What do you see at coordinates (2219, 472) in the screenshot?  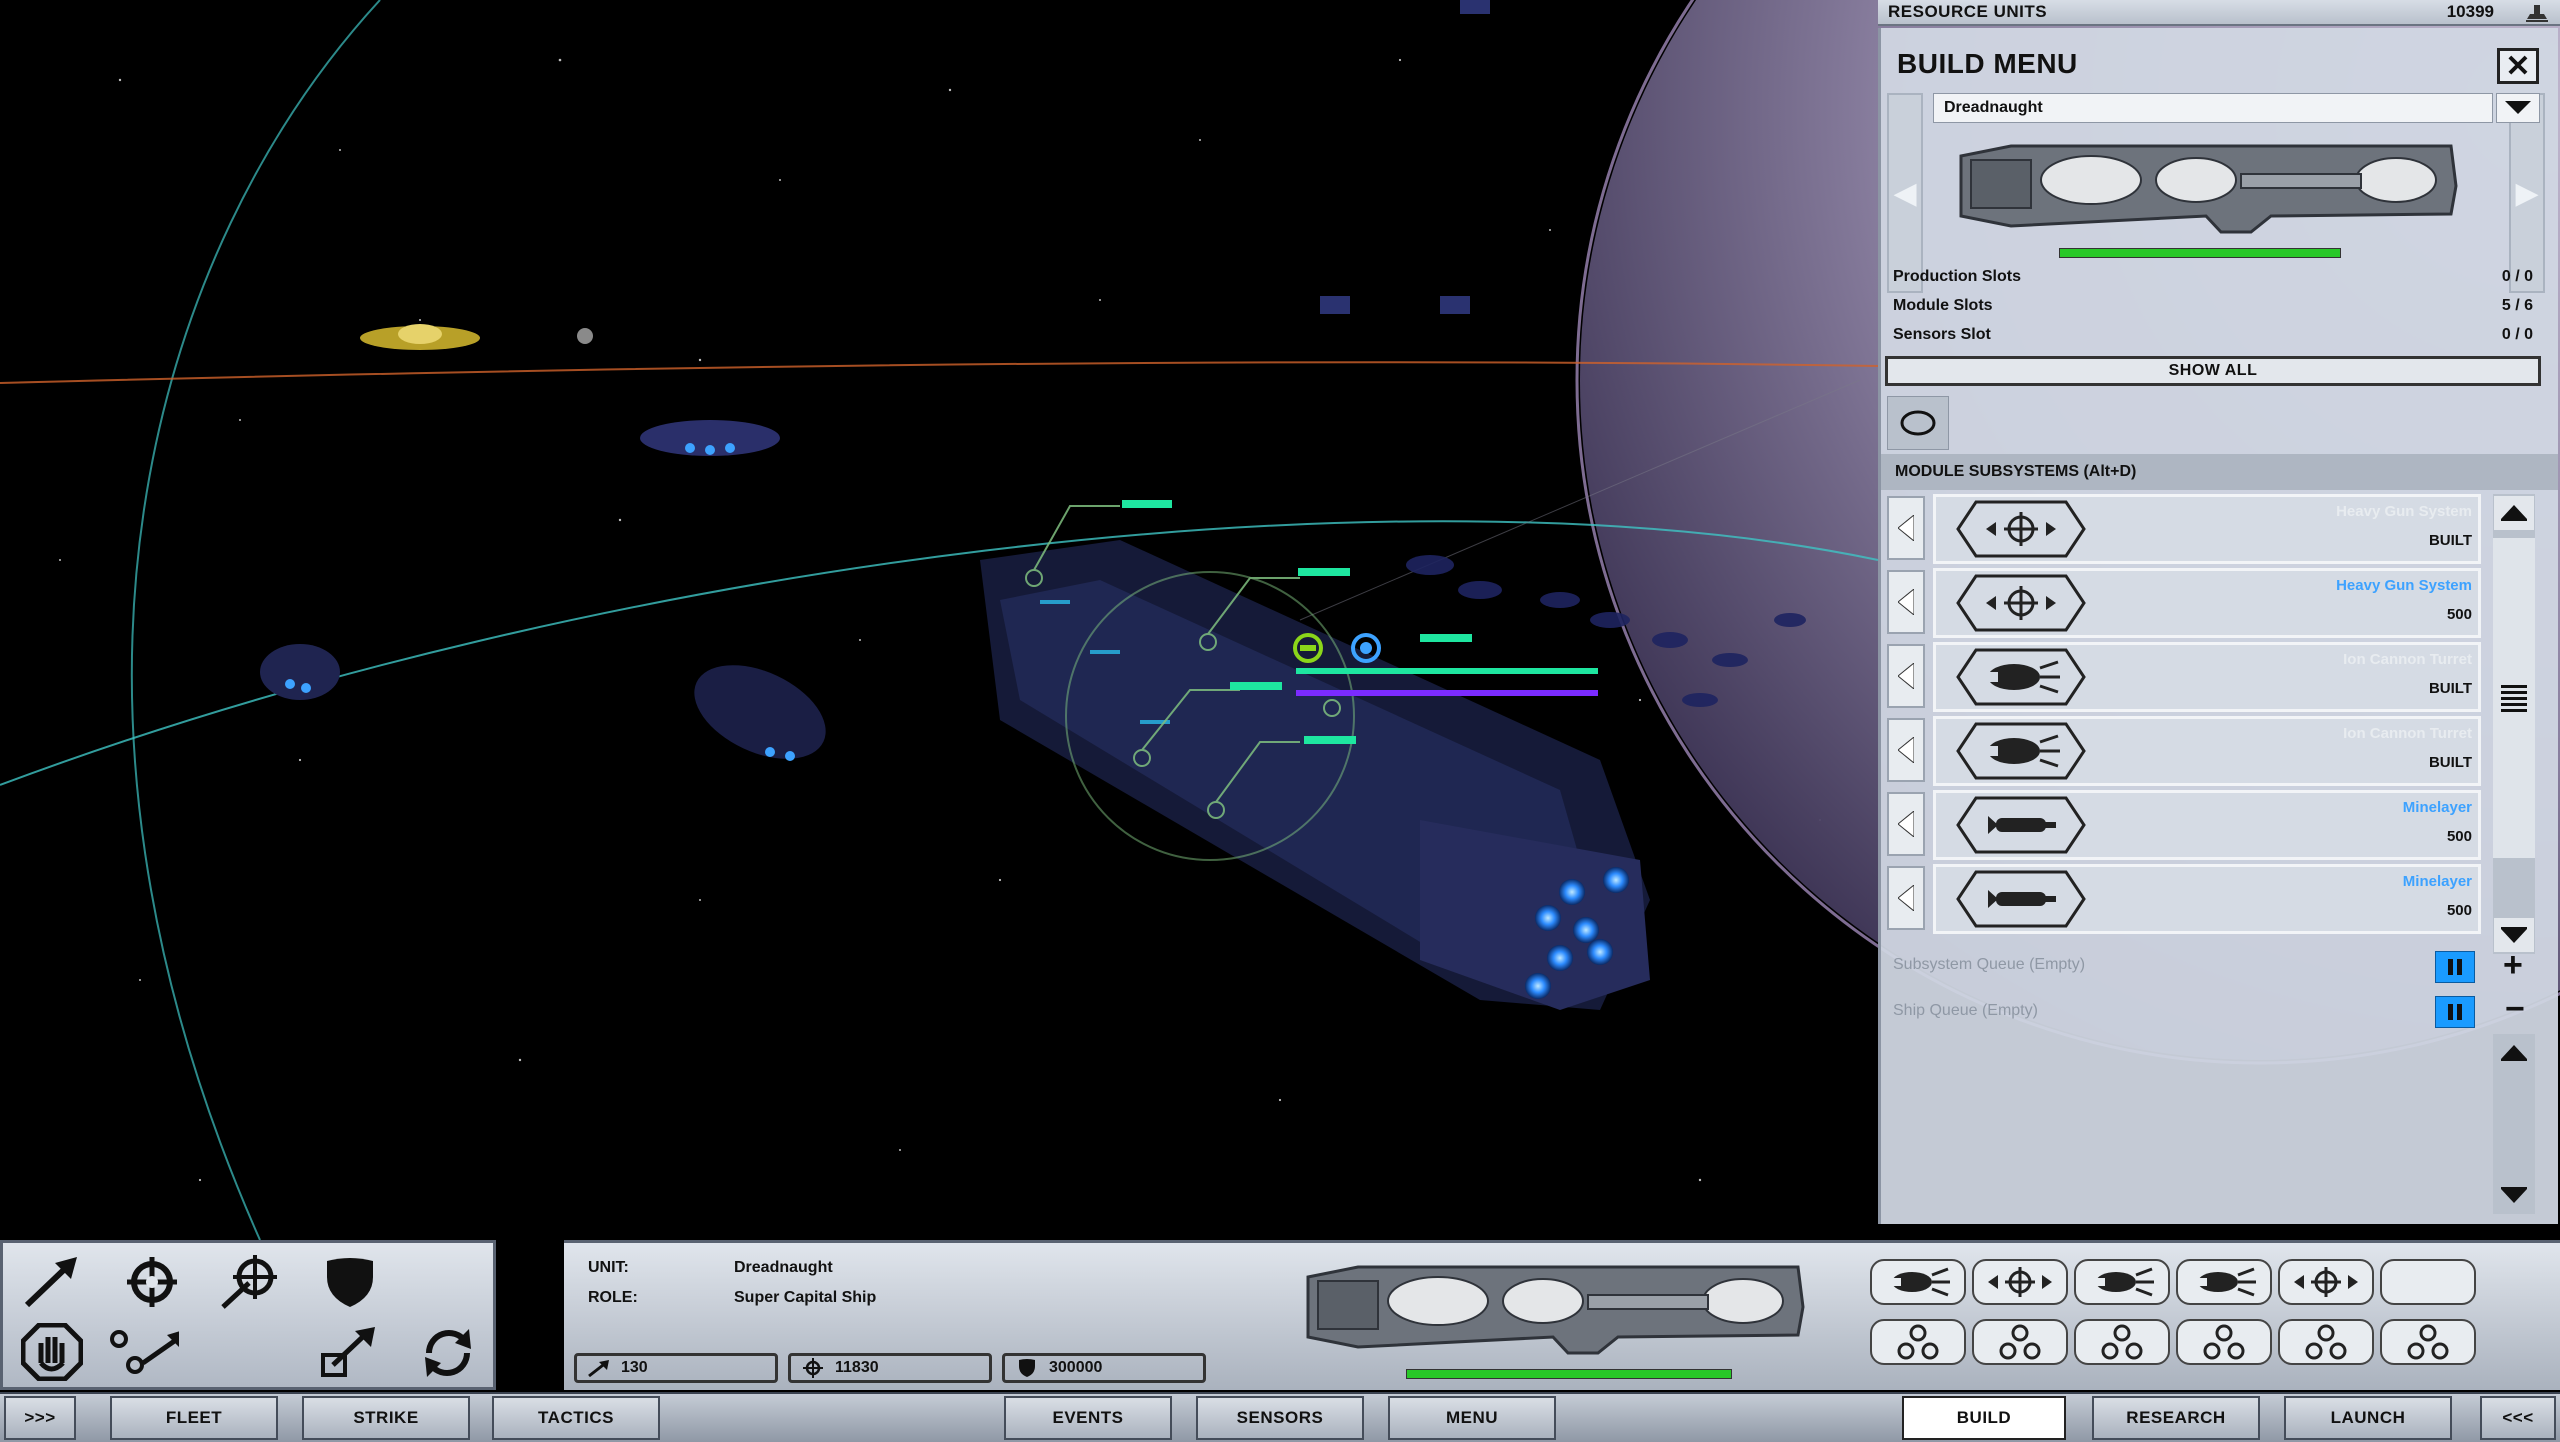 I see `module-subsystems-header: MODULE SUBSYSTEMS (Alt+D)` at bounding box center [2219, 472].